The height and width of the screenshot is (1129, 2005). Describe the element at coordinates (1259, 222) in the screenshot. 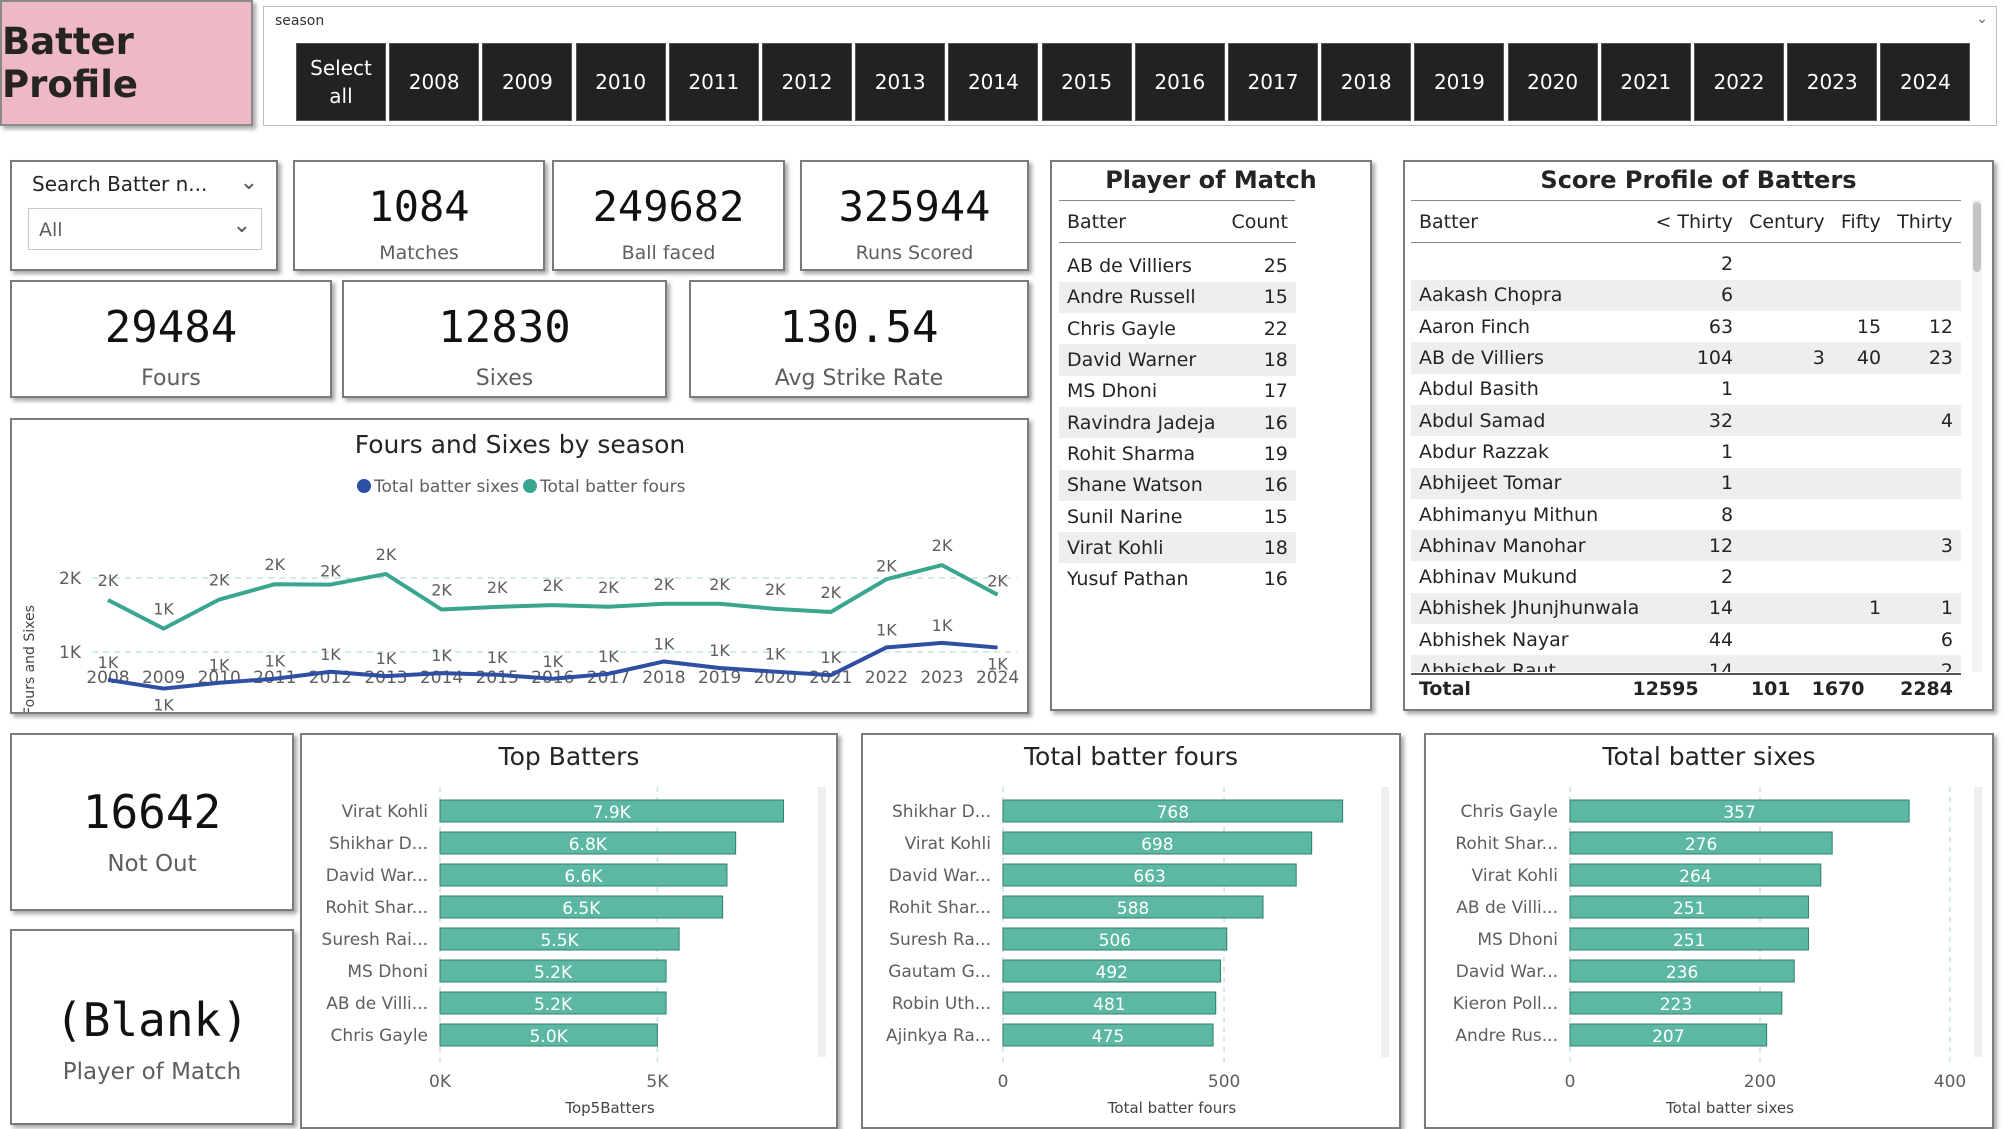

I see `pom-header-count: Count` at that location.